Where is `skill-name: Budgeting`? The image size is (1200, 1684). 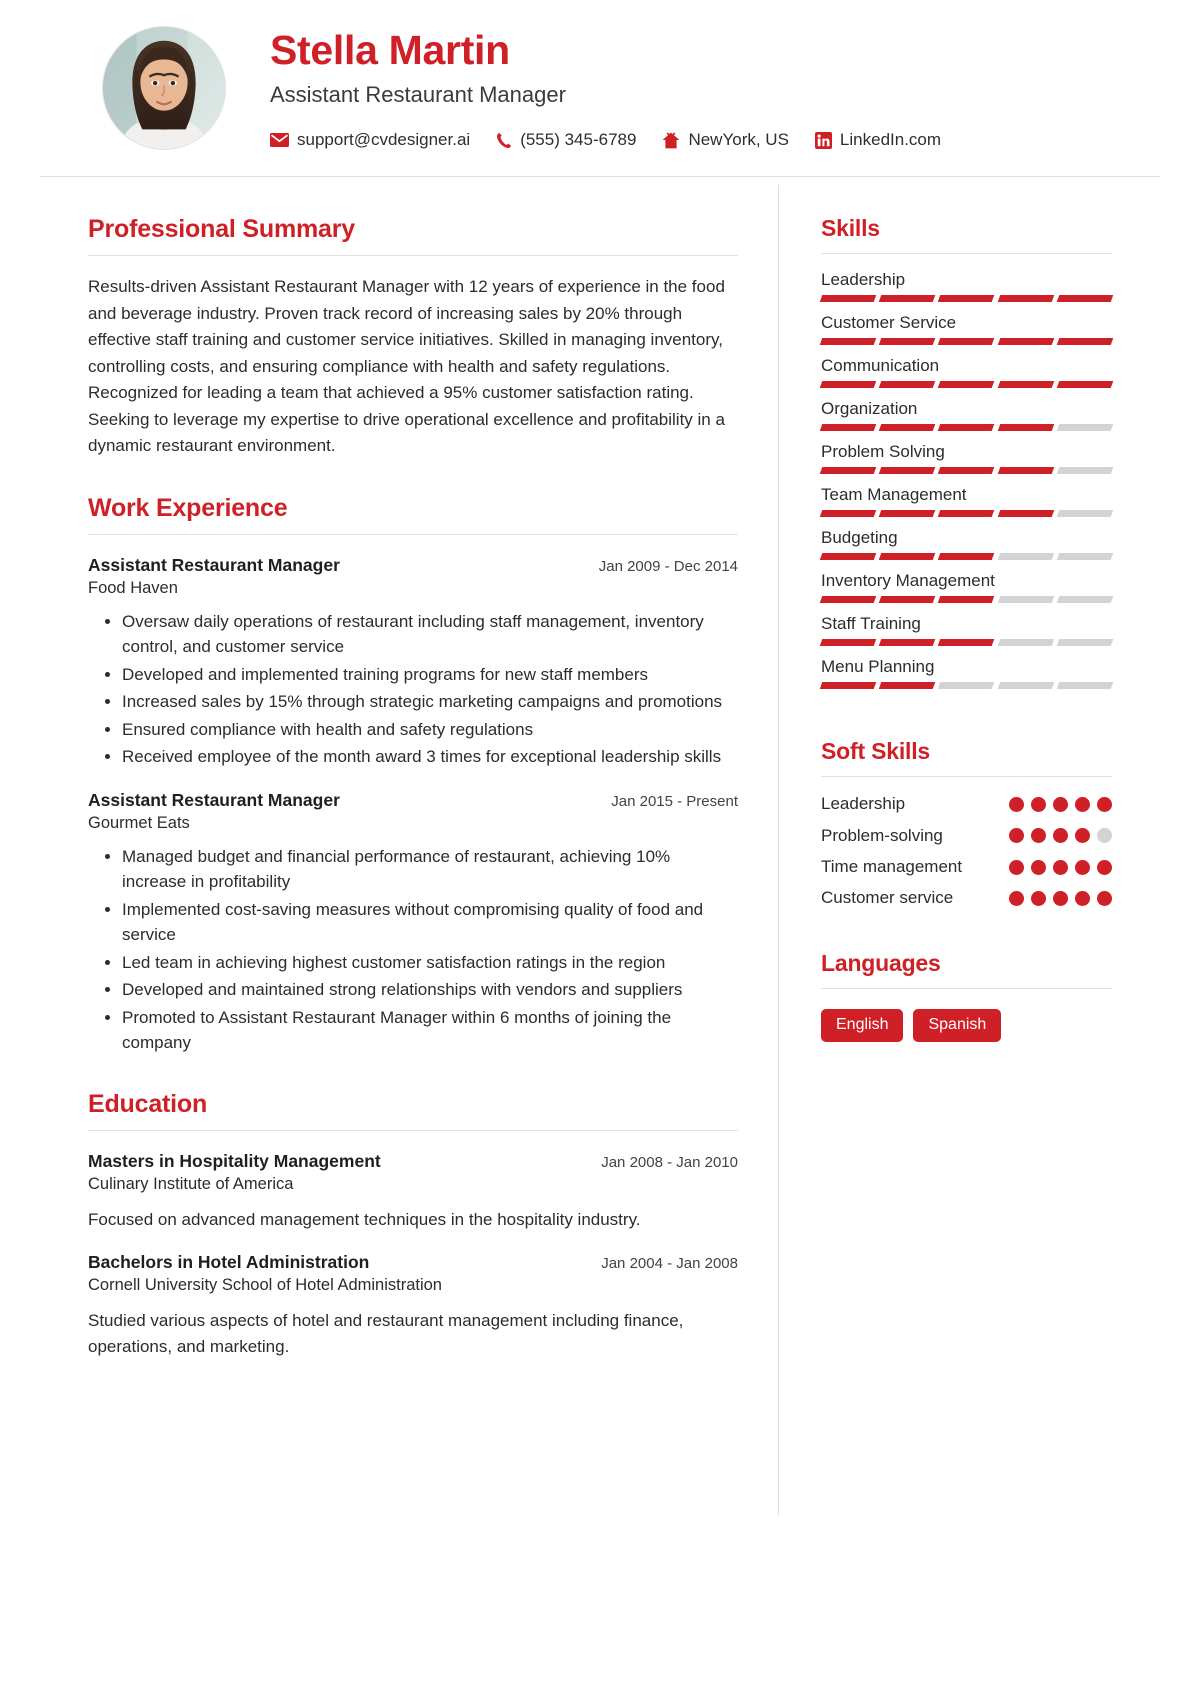
skill-name: Budgeting is located at coordinates (859, 538).